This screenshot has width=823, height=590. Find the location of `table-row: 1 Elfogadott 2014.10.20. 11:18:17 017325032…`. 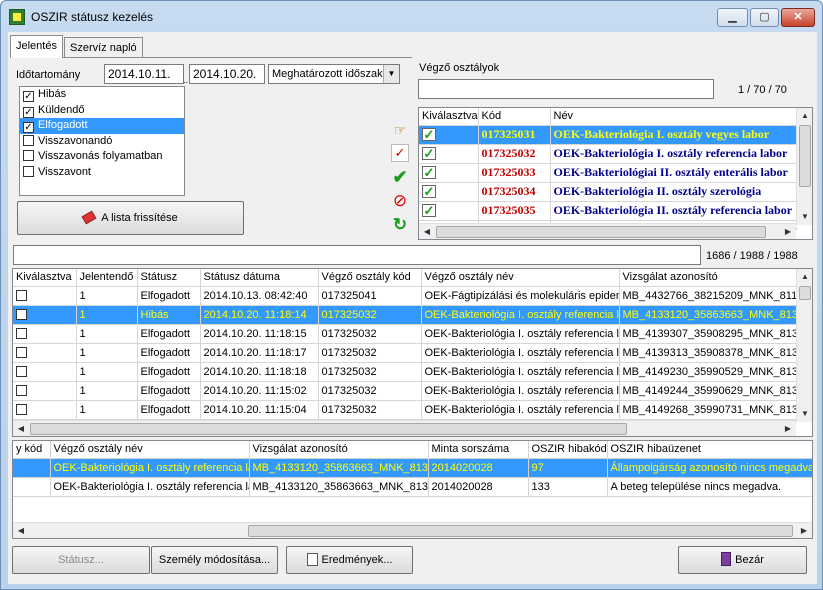

table-row: 1 Elfogadott 2014.10.20. 11:18:17 017325032… is located at coordinates (412, 353).